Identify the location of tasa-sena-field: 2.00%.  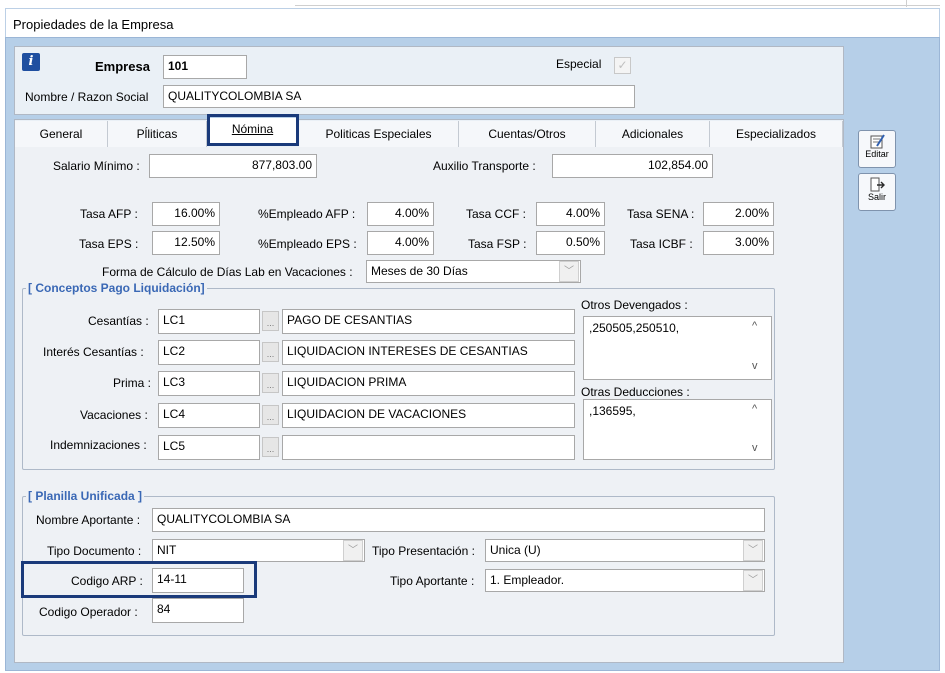
(738, 214).